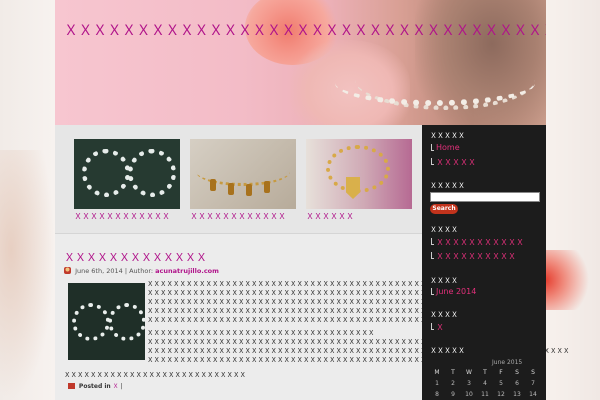  I want to click on author-label: Author:, so click(141, 271).